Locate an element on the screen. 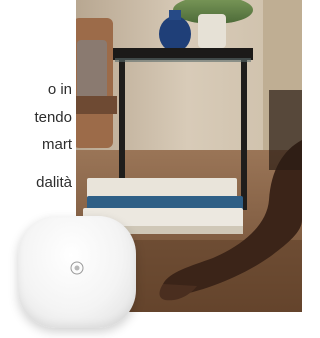  promo-text-line-4: dalità is located at coordinates (54, 182).